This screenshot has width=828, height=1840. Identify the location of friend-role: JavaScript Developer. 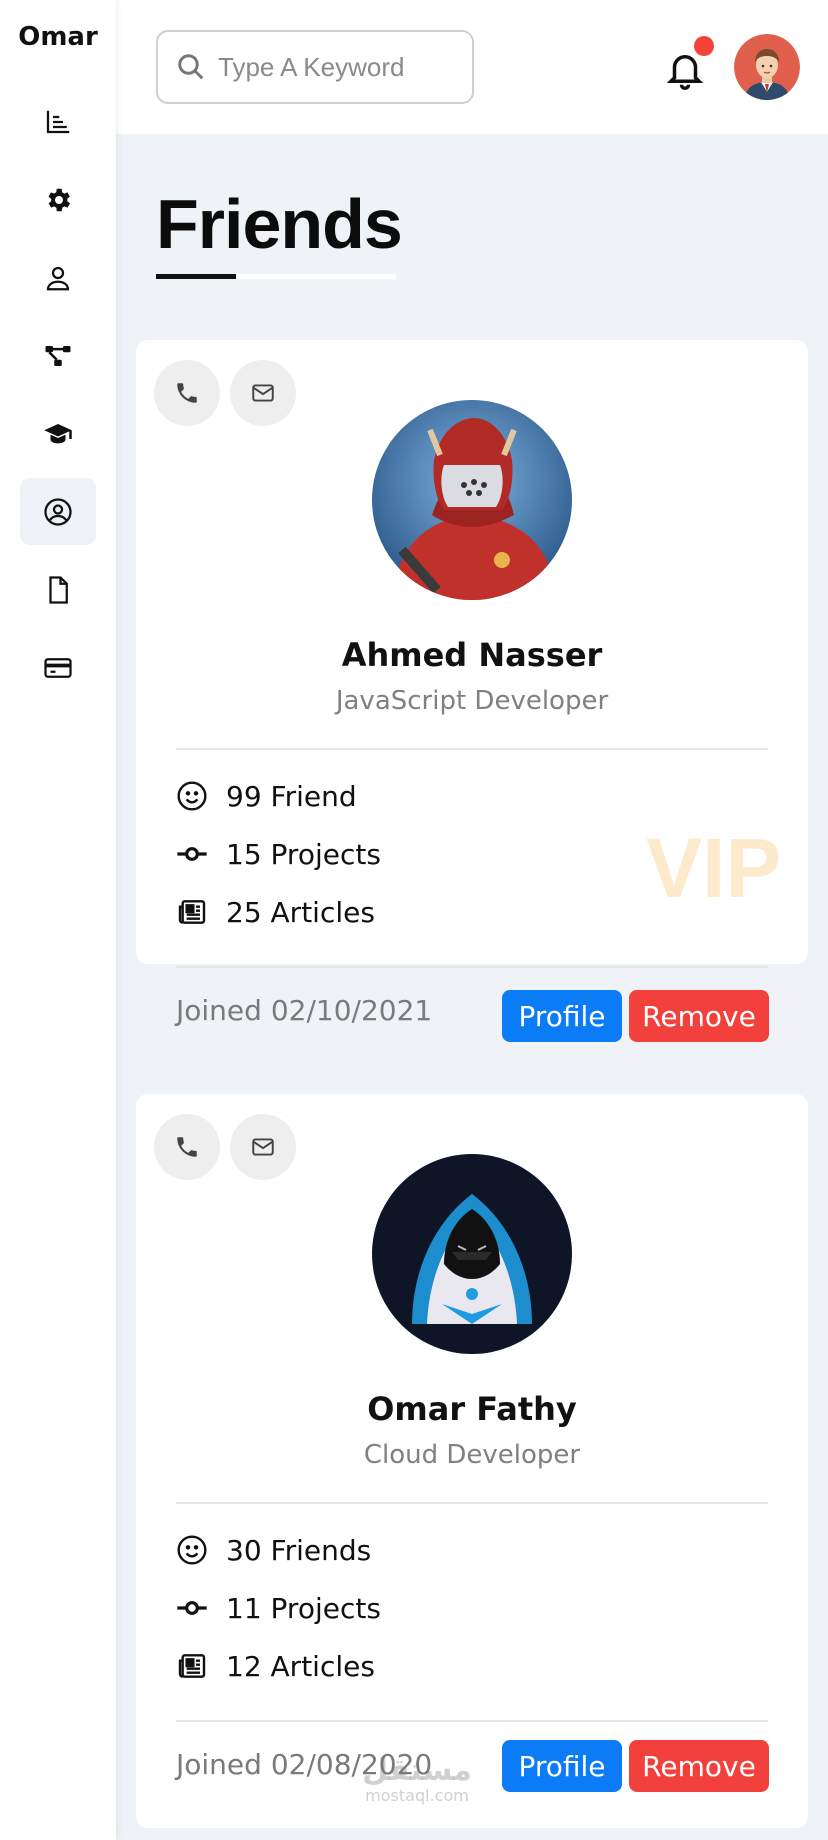
(472, 701).